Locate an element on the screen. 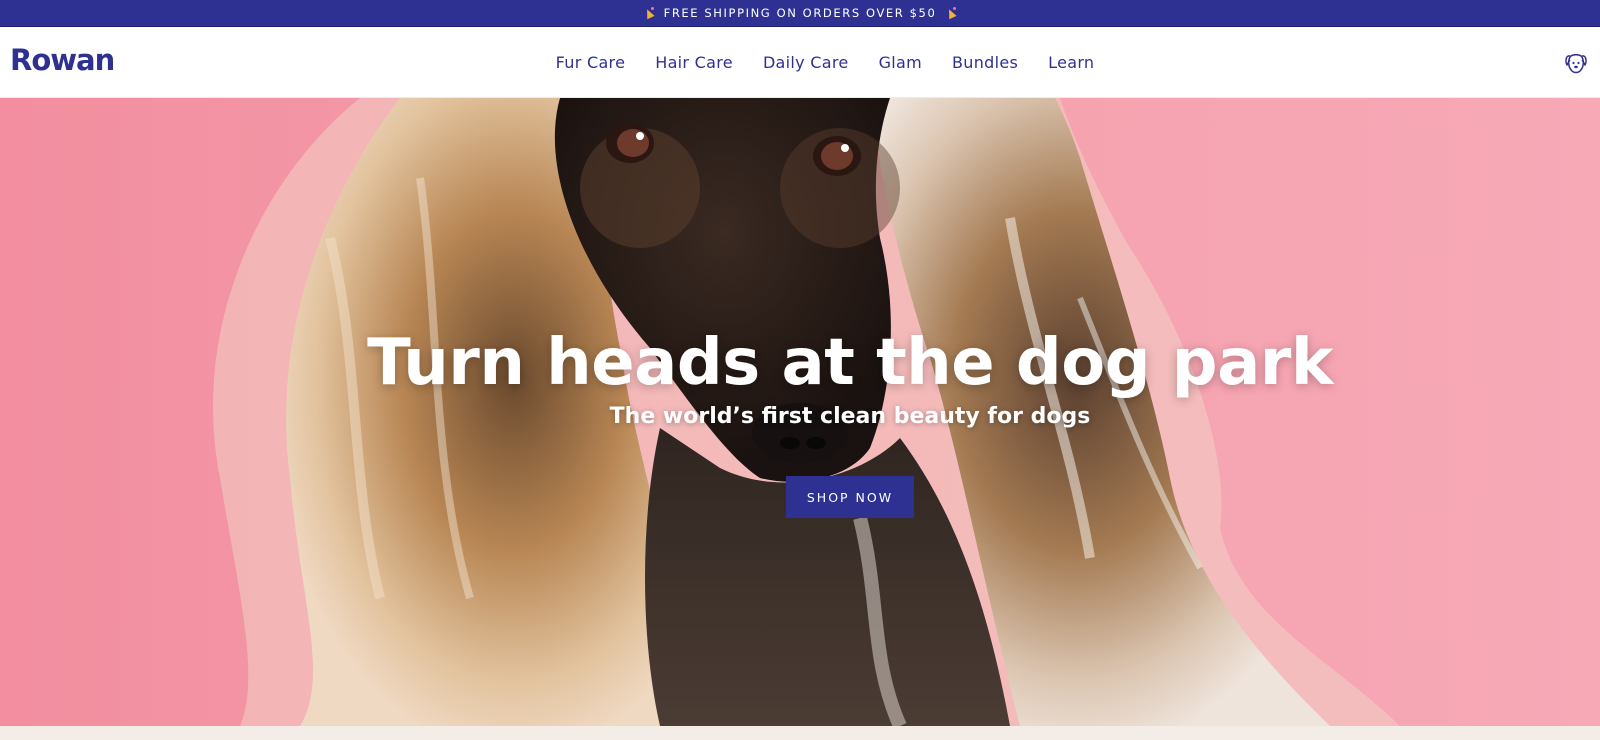 The image size is (1600, 740). announcement-text: FREE SHIPPING ON ORDERS OVER $50 is located at coordinates (800, 13).